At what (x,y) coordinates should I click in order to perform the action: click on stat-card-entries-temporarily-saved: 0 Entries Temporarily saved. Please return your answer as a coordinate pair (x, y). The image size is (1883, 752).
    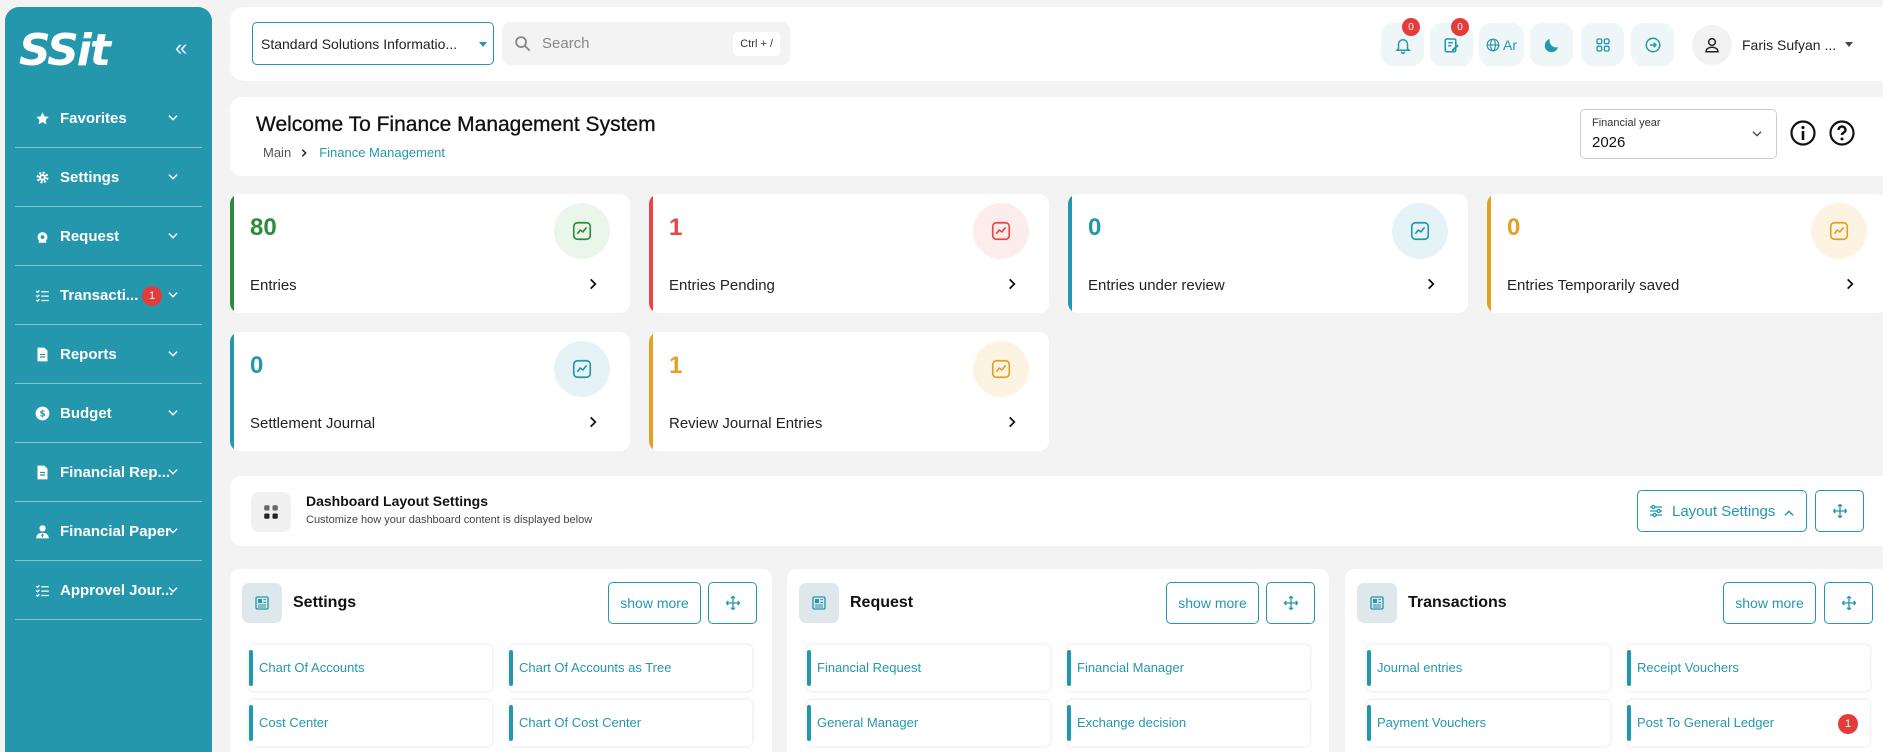
    Looking at the image, I should click on (1685, 253).